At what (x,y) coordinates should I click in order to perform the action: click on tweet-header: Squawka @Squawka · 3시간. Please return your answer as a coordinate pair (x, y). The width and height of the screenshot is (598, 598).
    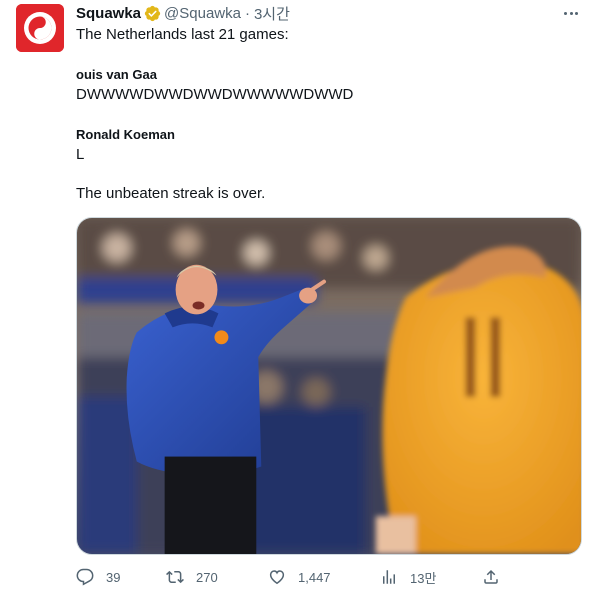
    Looking at the image, I should click on (183, 13).